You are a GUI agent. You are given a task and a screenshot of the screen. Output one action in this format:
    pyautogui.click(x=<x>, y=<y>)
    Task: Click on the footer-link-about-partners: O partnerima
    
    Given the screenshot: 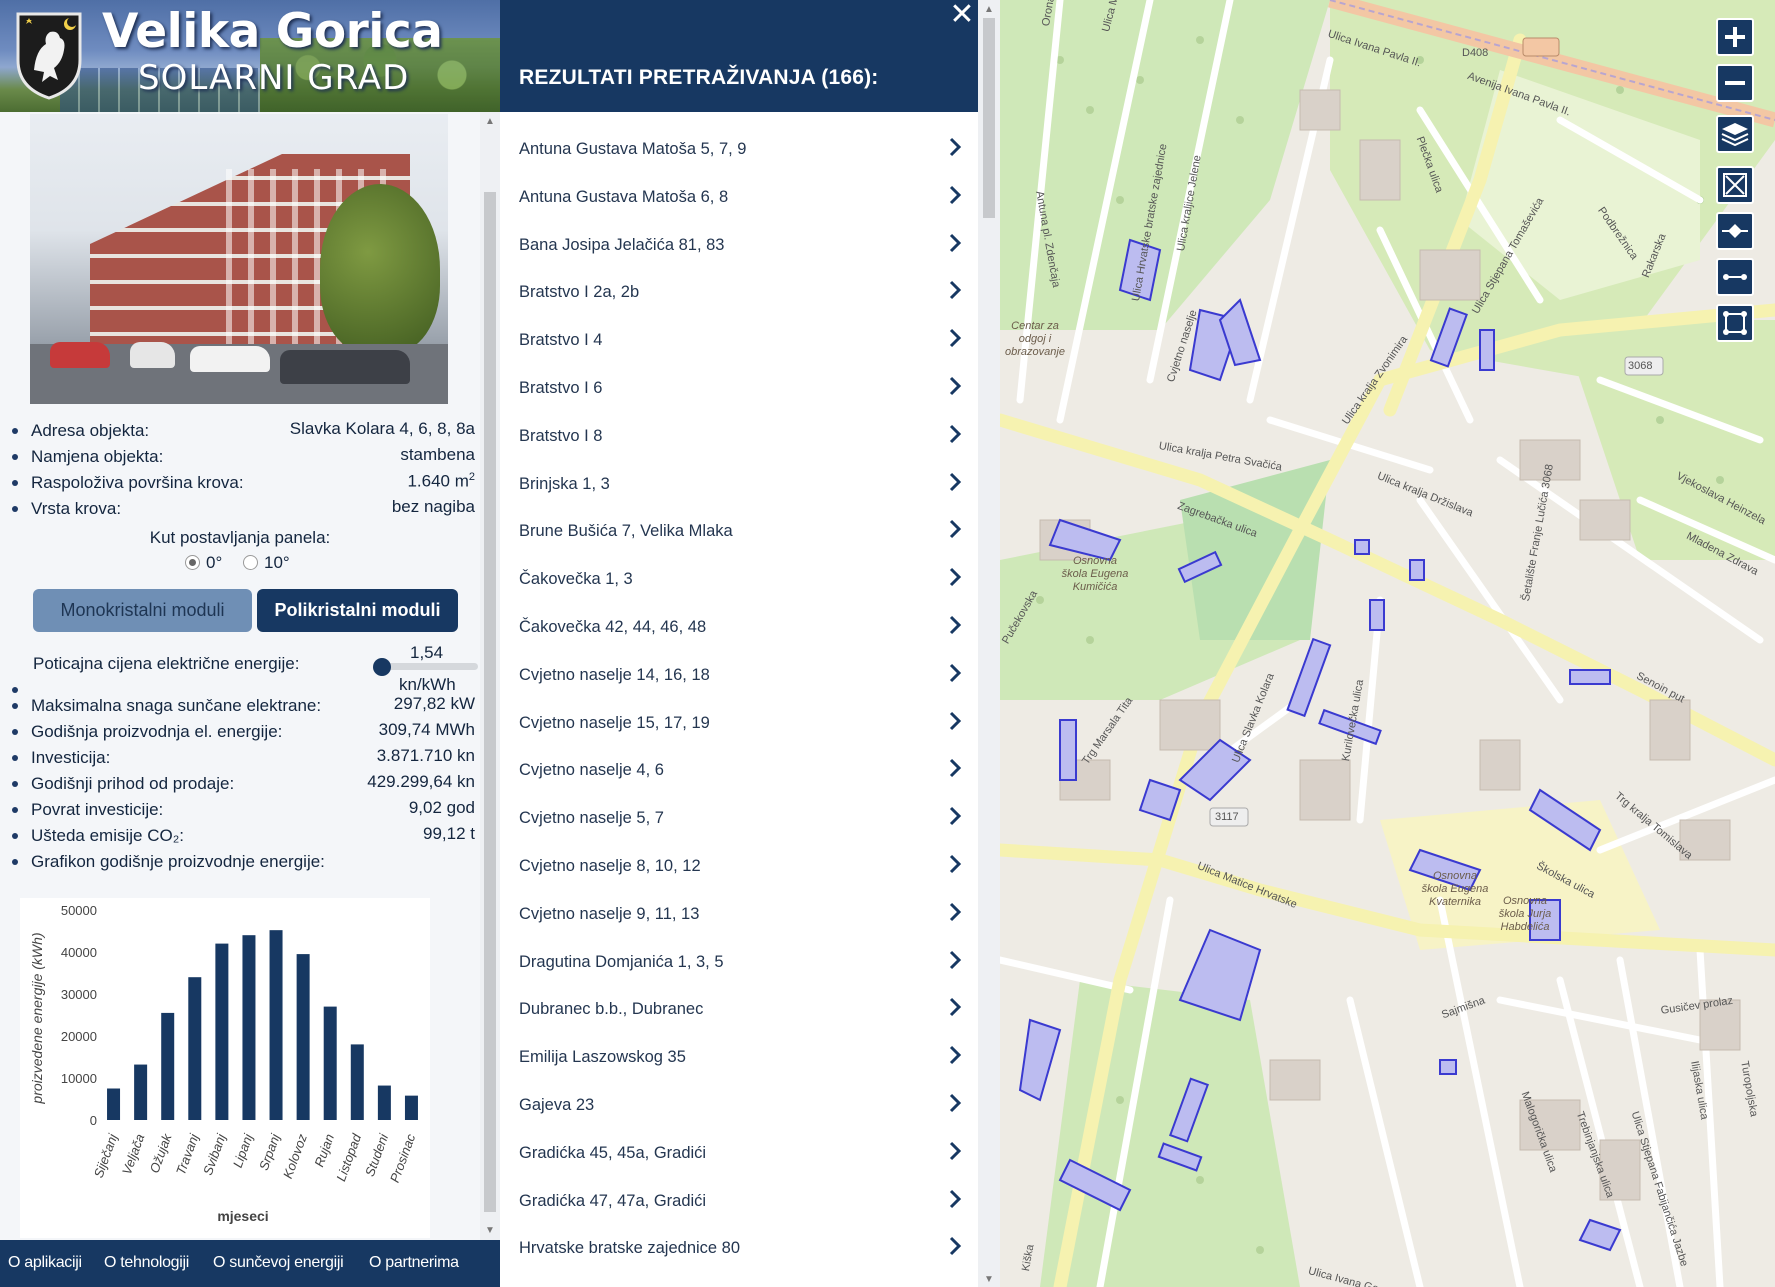 What is the action you would take?
    pyautogui.click(x=414, y=1263)
    